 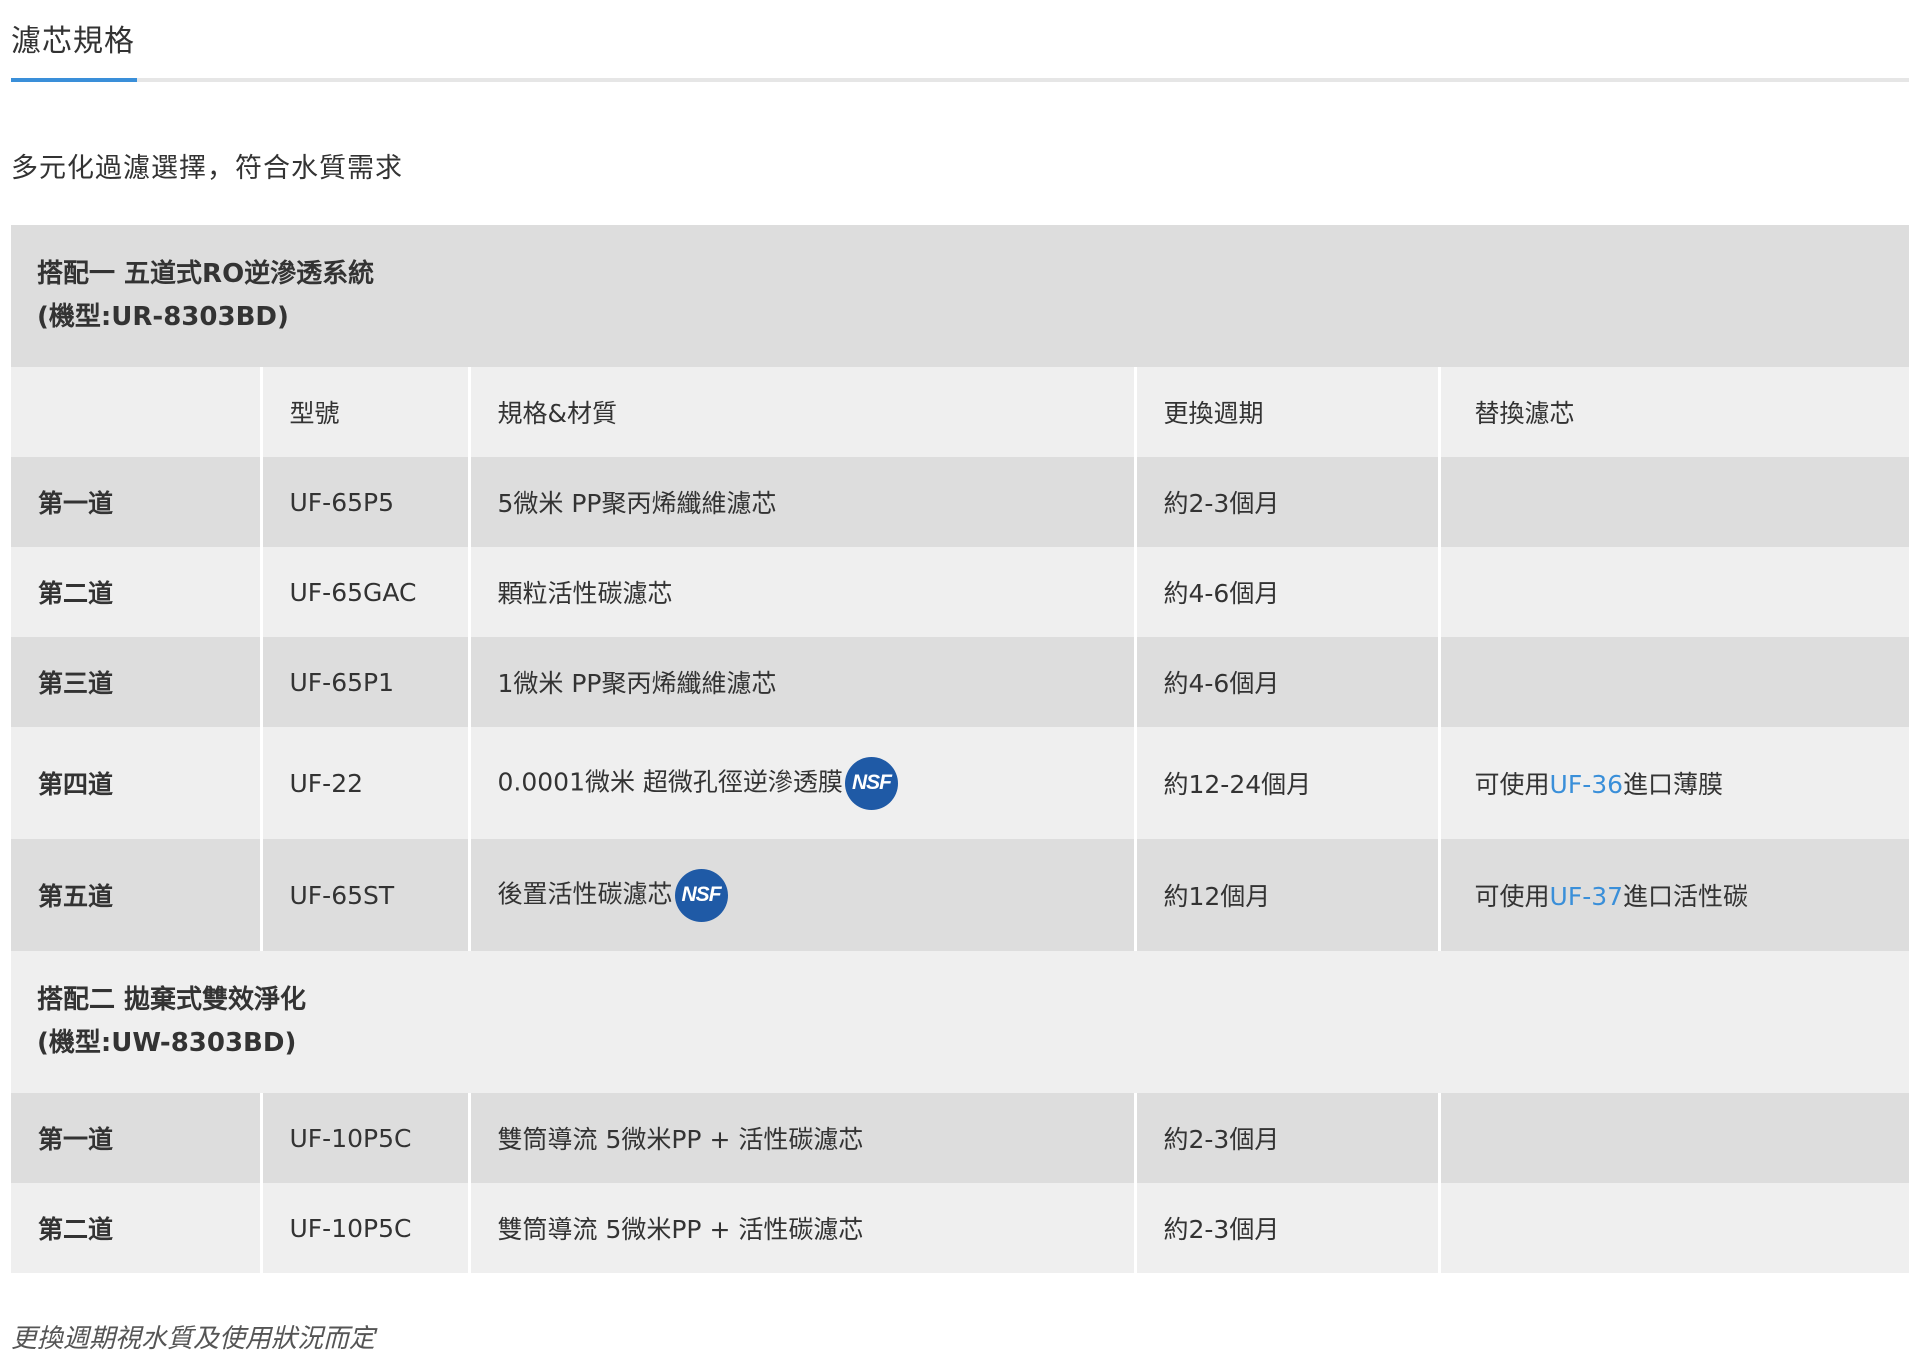 What do you see at coordinates (193, 1339) in the screenshot?
I see `footnote: 更換週期視水質及使用狀況而定` at bounding box center [193, 1339].